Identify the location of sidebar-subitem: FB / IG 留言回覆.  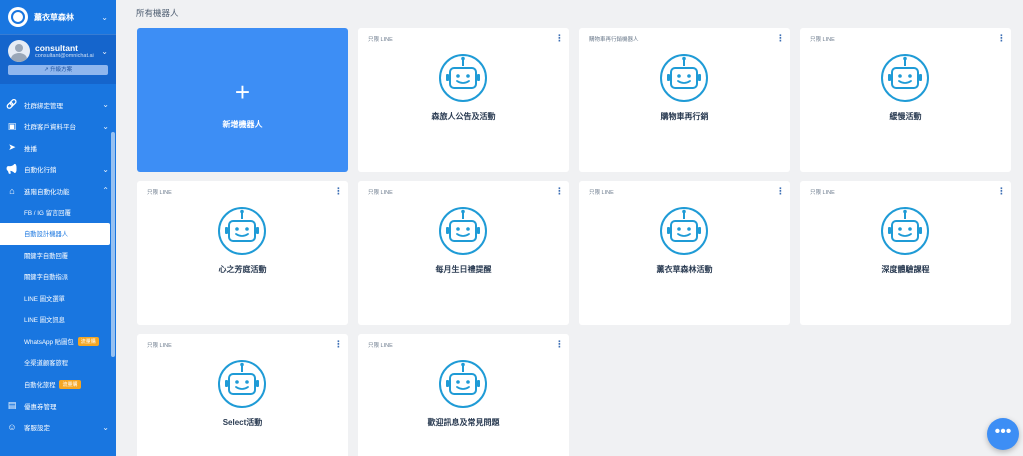
(58, 213).